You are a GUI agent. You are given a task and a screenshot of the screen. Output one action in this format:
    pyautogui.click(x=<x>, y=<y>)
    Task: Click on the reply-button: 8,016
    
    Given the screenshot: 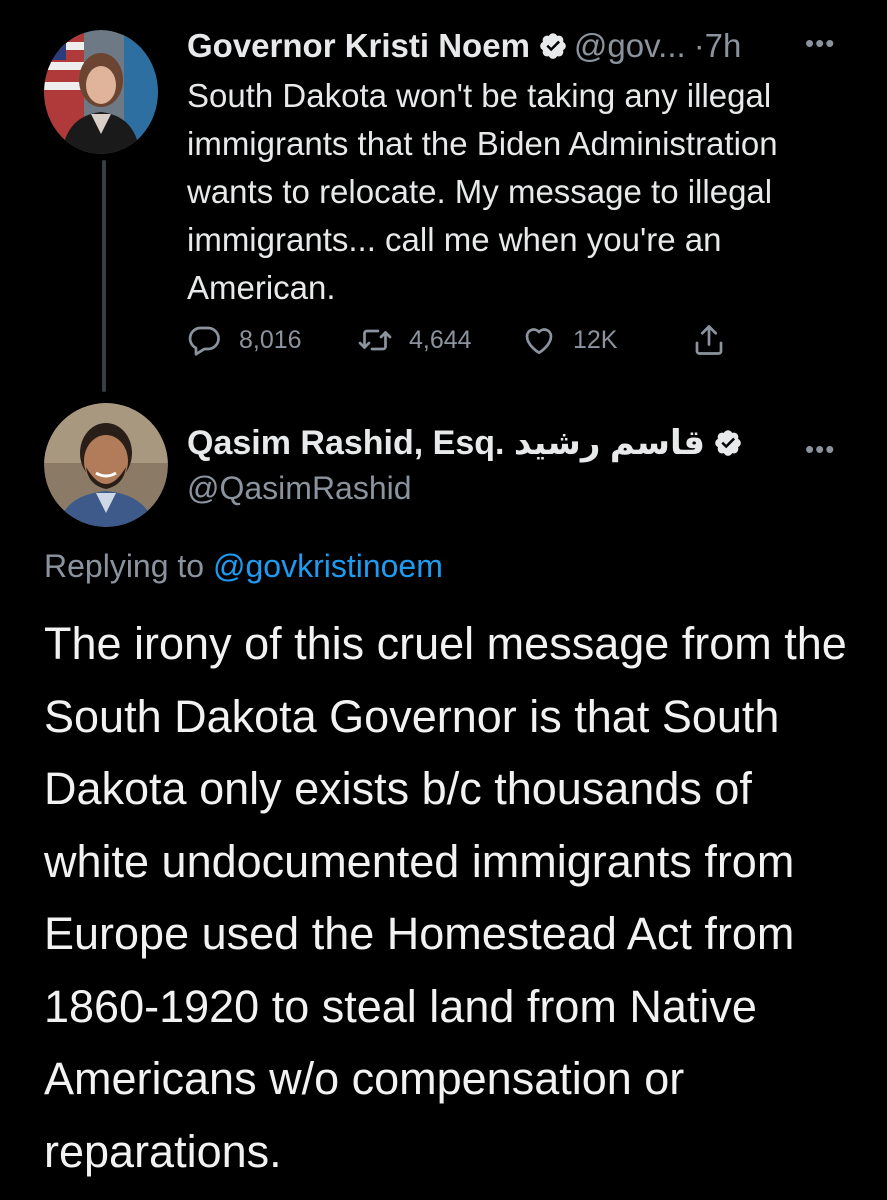 What is the action you would take?
    pyautogui.click(x=244, y=340)
    